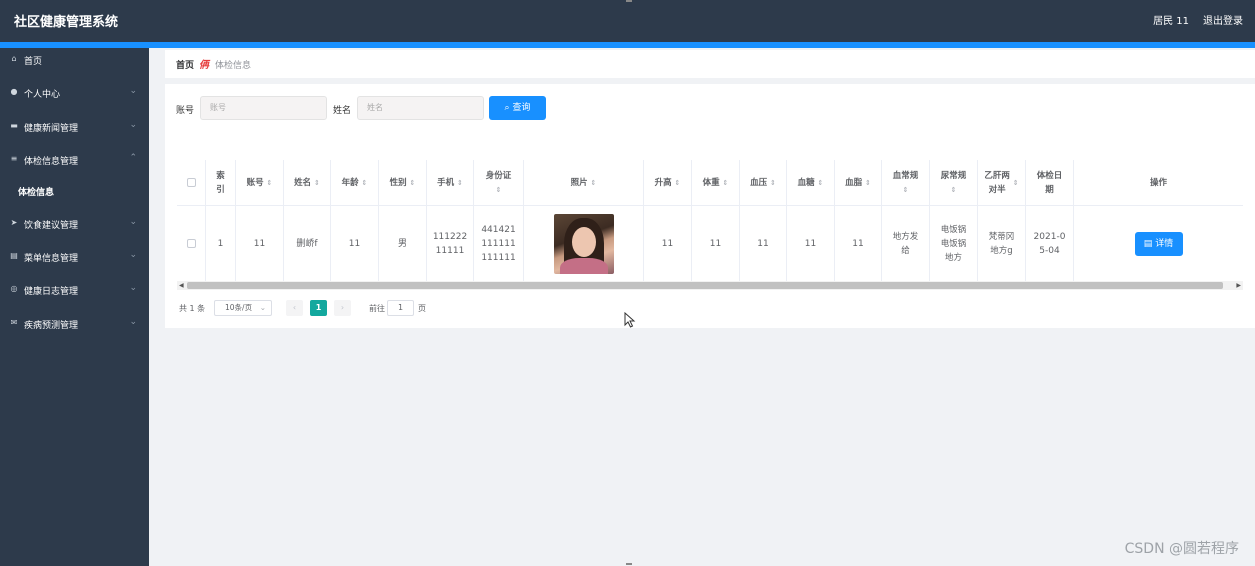  What do you see at coordinates (14, 125) in the screenshot?
I see `news-icon: ▬` at bounding box center [14, 125].